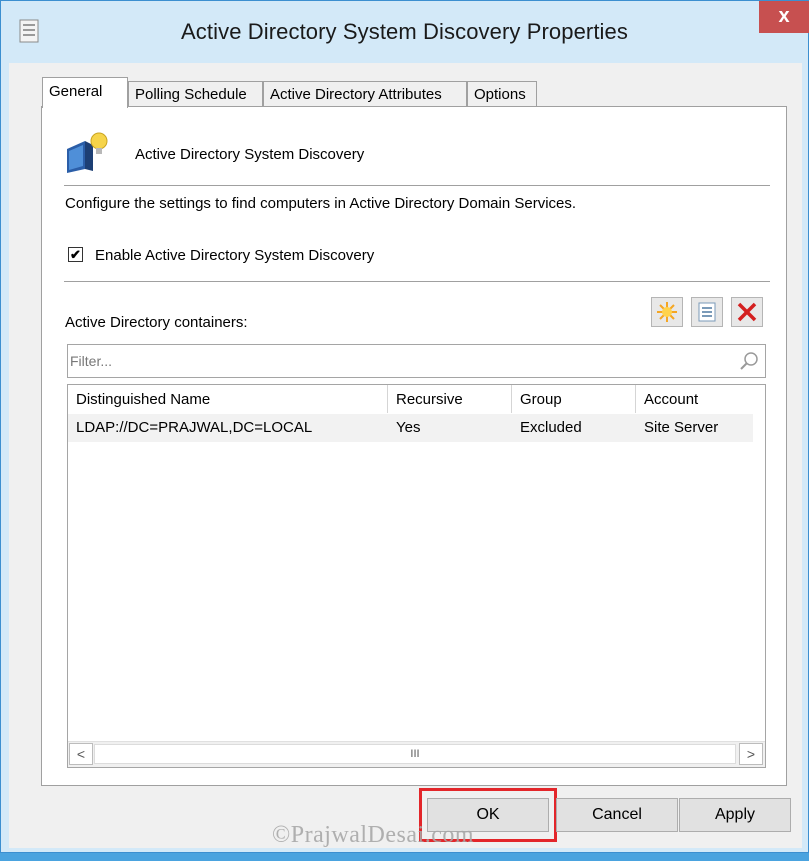 The width and height of the screenshot is (809, 861). I want to click on discovery-heading: Active Directory System Discovery, so click(250, 154).